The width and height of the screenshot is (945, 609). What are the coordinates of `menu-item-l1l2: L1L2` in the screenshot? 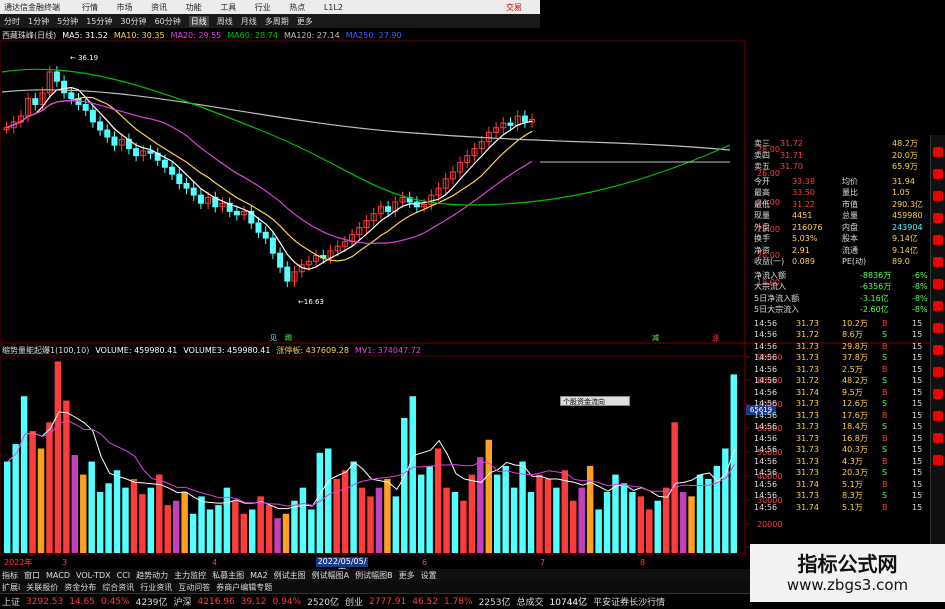 It's located at (333, 7).